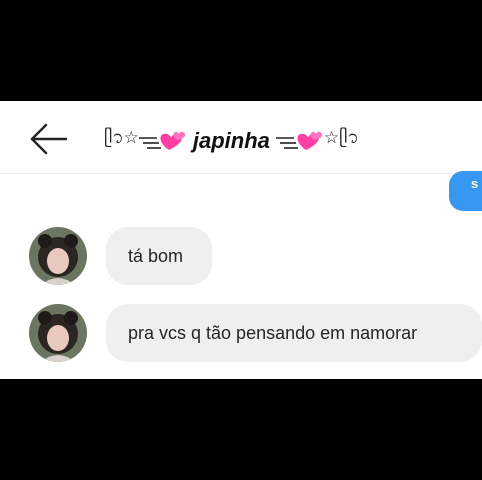 This screenshot has width=482, height=480. I want to click on title-deco-right: ☆ᥫ᭡, so click(341, 138).